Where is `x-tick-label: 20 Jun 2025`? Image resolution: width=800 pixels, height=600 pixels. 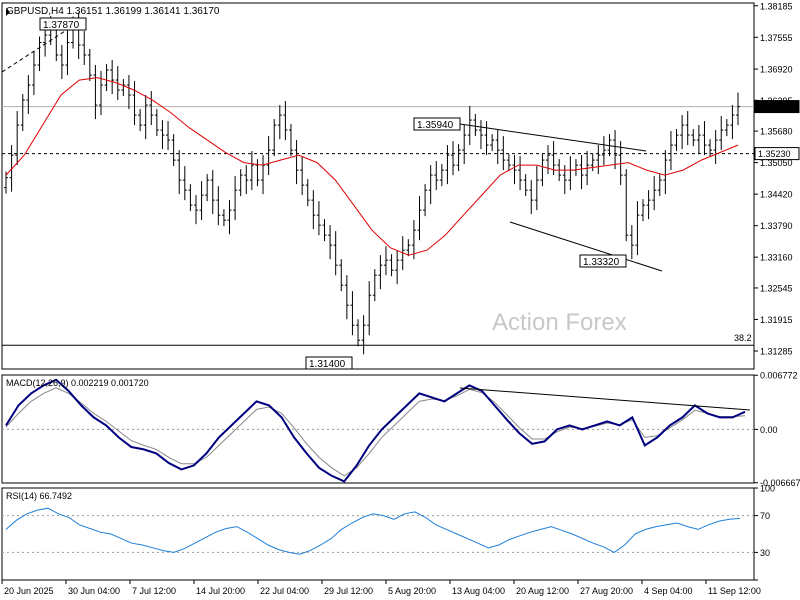 x-tick-label: 20 Jun 2025 is located at coordinates (29, 591).